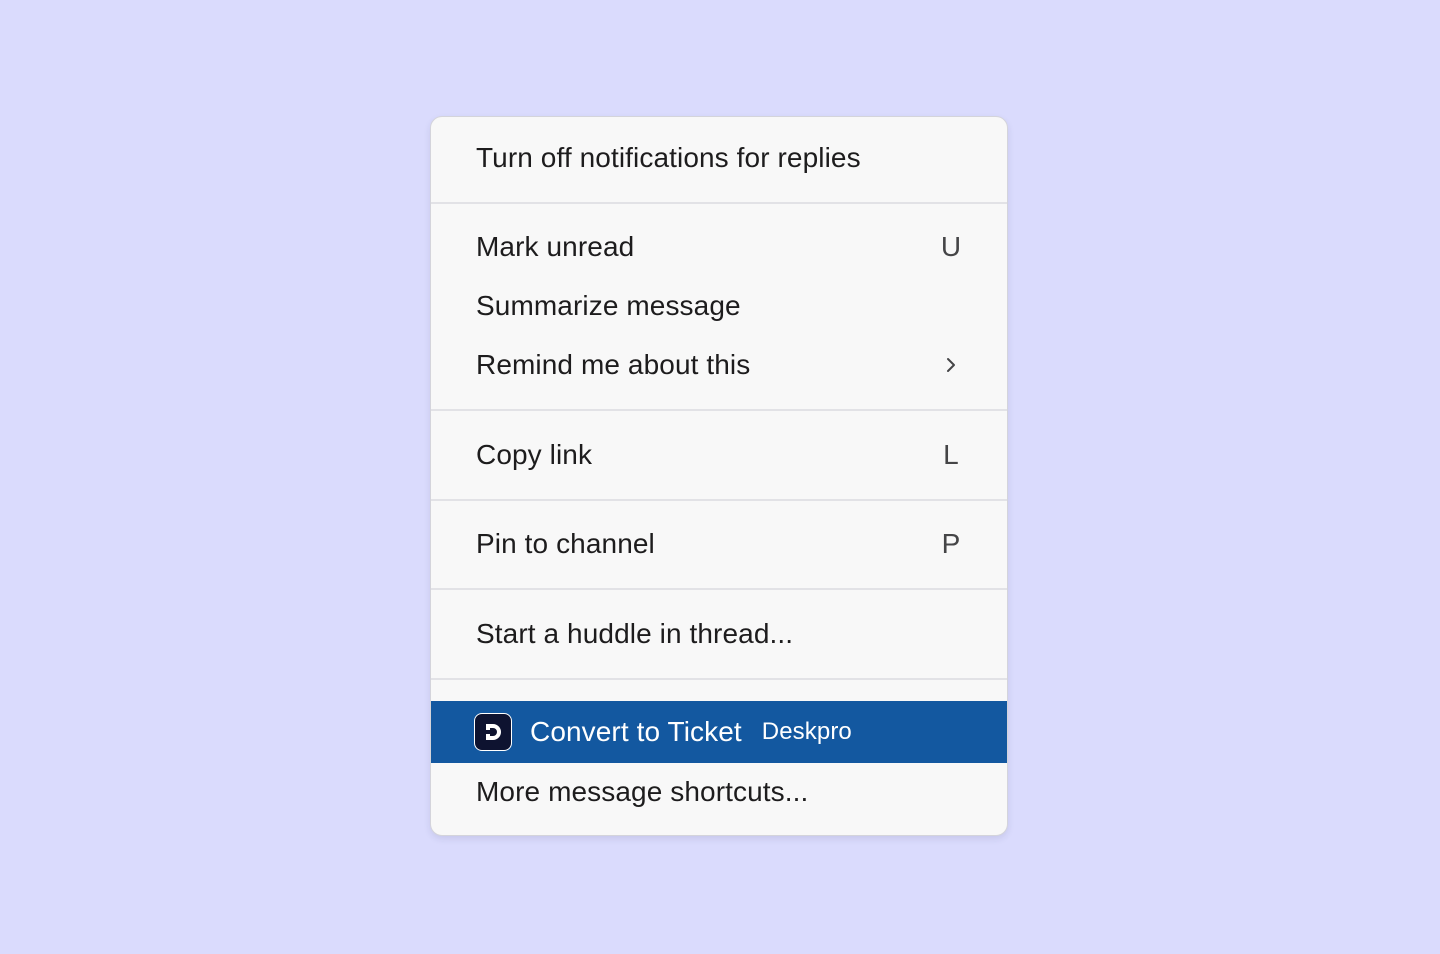 This screenshot has width=1440, height=954. Describe the element at coordinates (565, 543) in the screenshot. I see `menu-item-label: Pin to channel` at that location.